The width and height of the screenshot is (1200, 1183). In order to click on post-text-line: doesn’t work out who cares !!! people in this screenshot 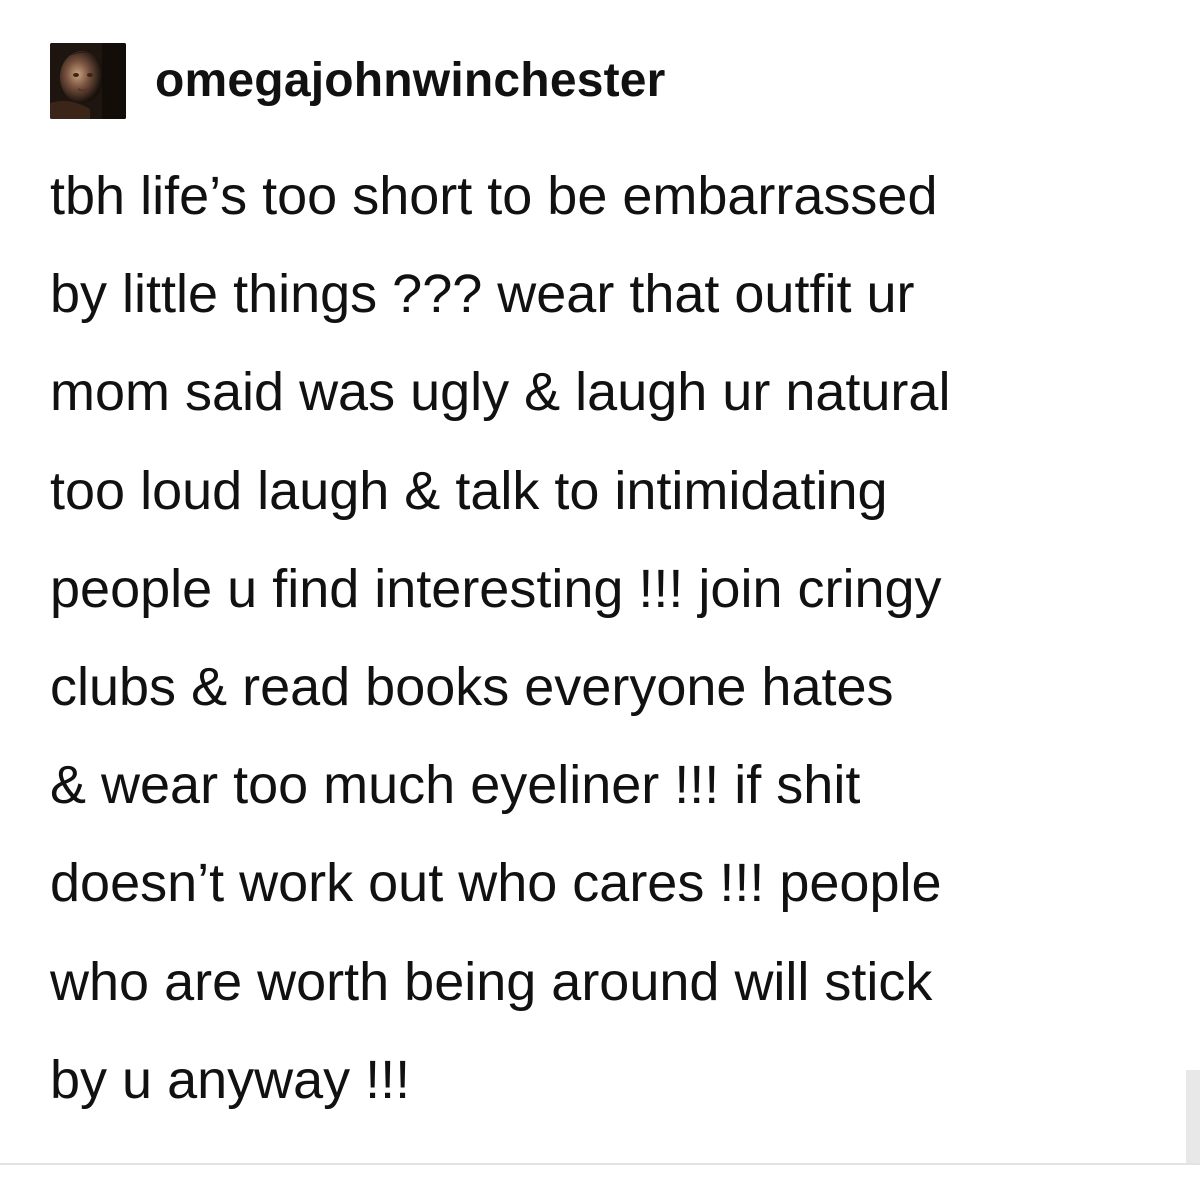, I will do `click(496, 883)`.